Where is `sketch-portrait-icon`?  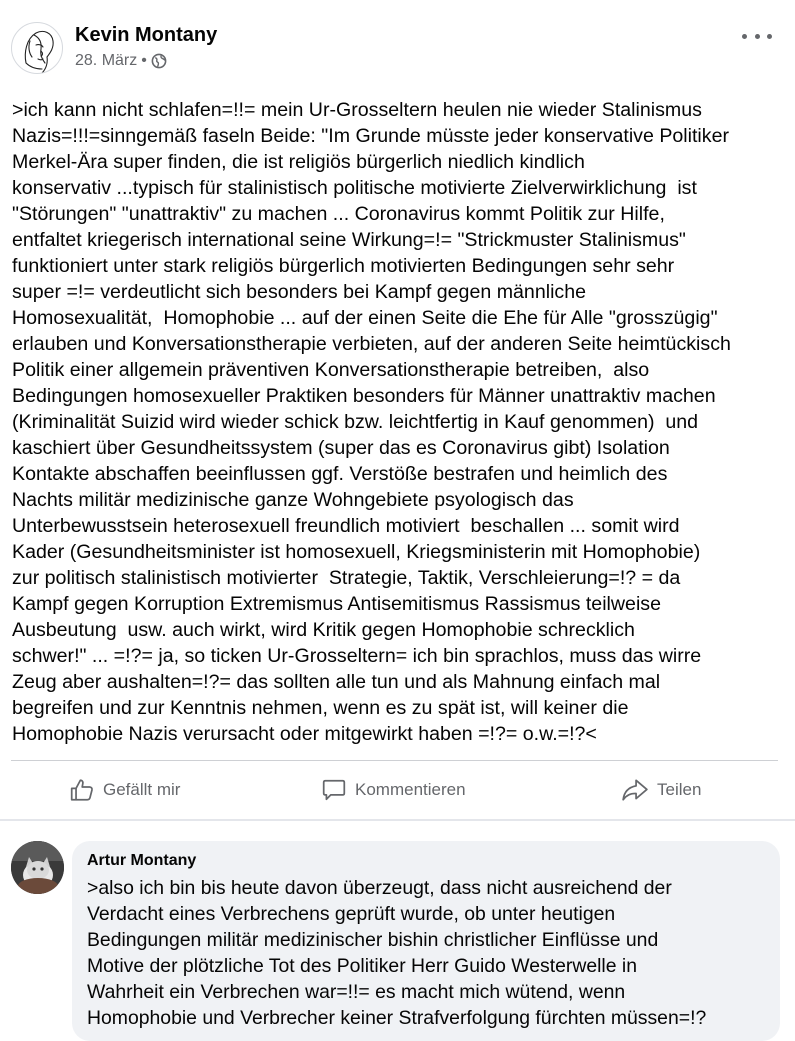
sketch-portrait-icon is located at coordinates (39, 51).